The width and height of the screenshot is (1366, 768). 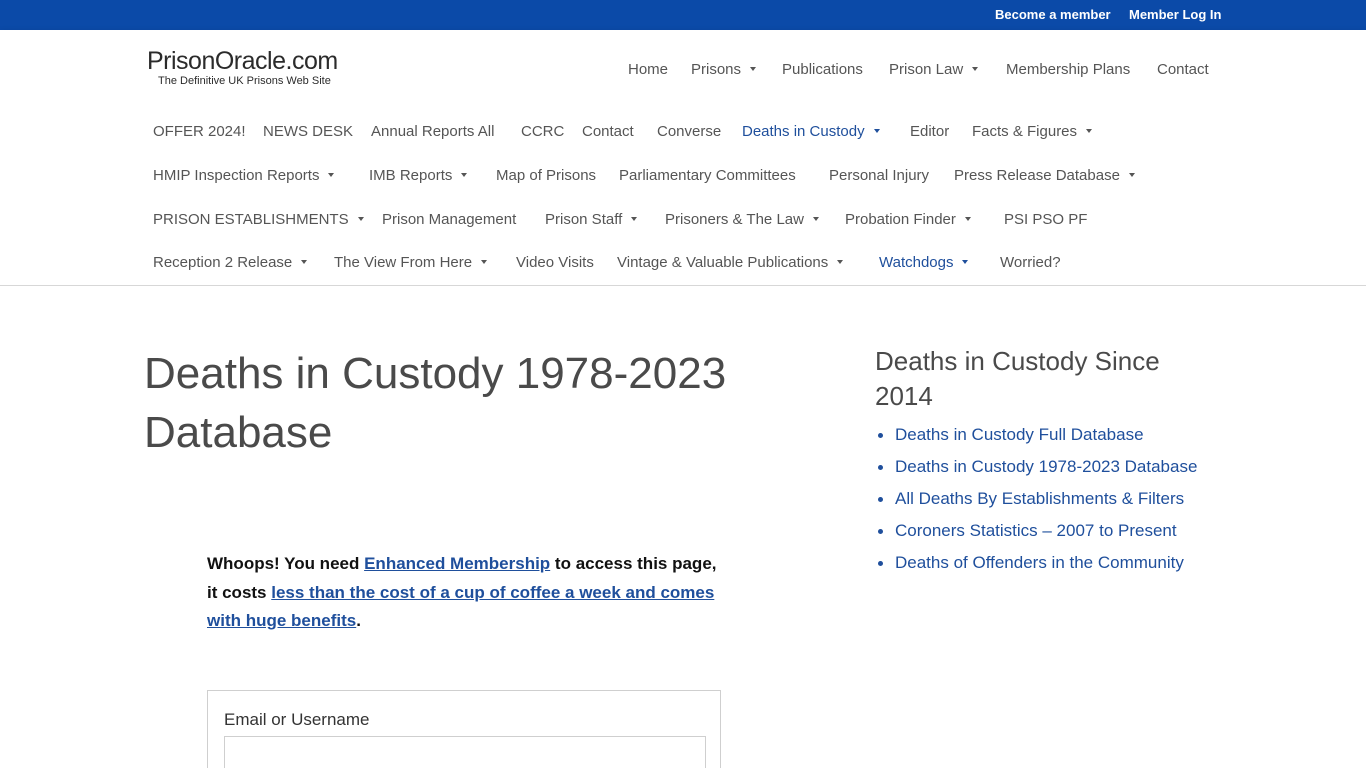 What do you see at coordinates (900, 219) in the screenshot?
I see `menu-probation-finder-label: Probation Finder` at bounding box center [900, 219].